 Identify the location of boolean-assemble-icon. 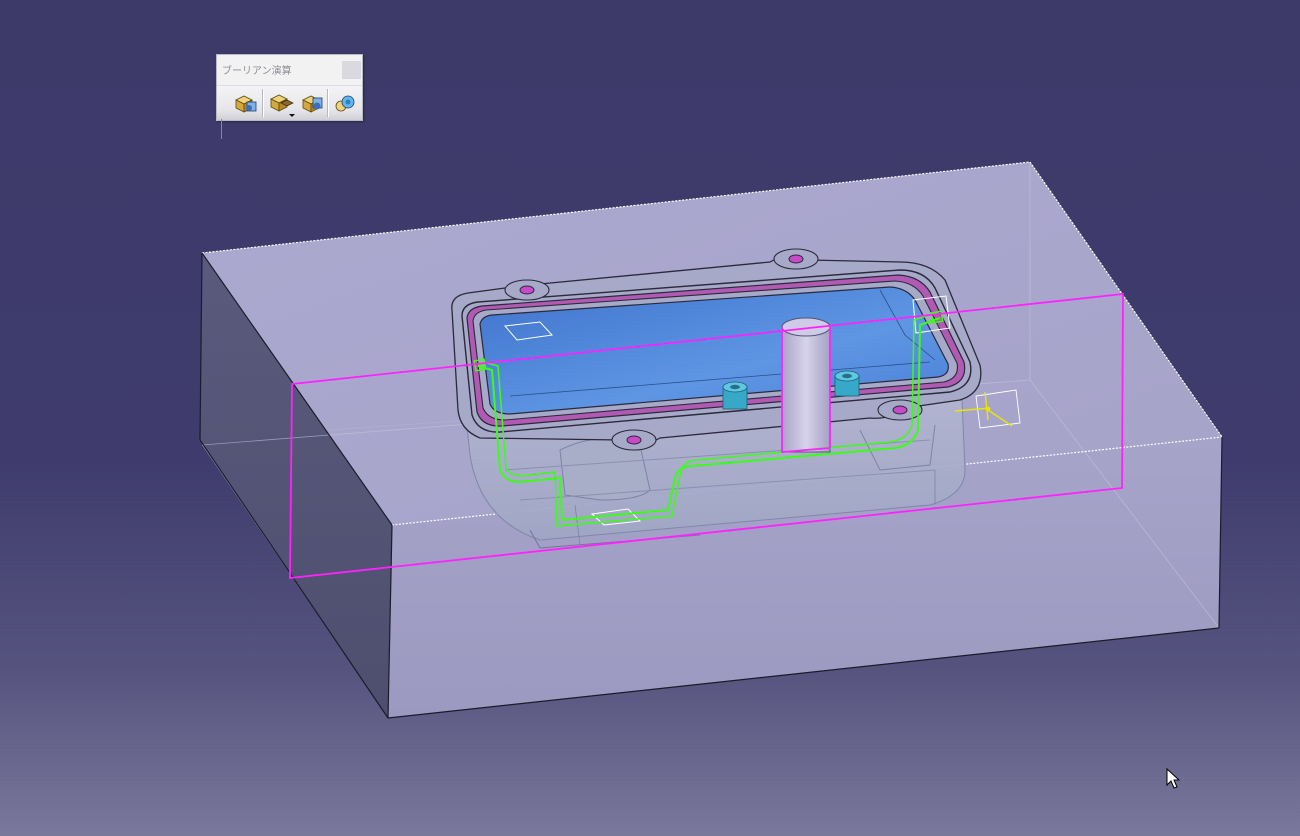
(246, 104).